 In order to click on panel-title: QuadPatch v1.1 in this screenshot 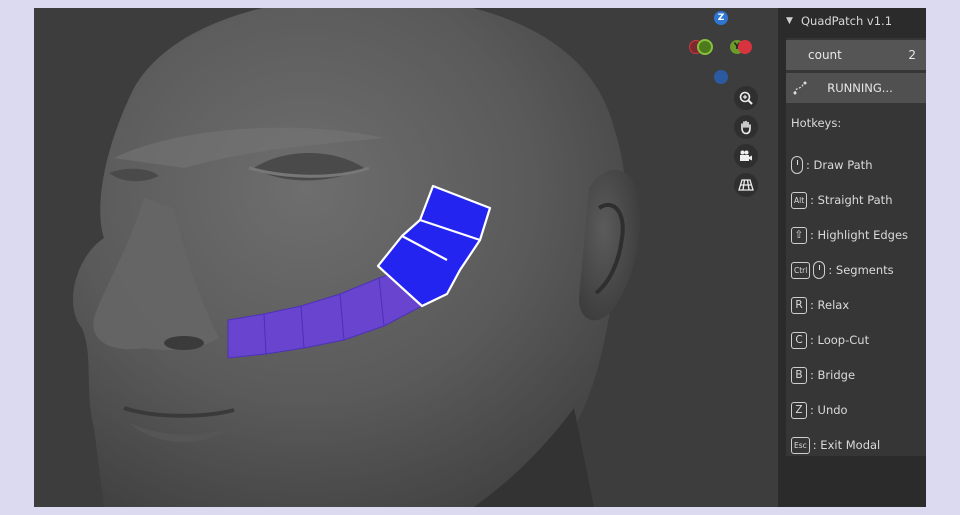, I will do `click(847, 21)`.